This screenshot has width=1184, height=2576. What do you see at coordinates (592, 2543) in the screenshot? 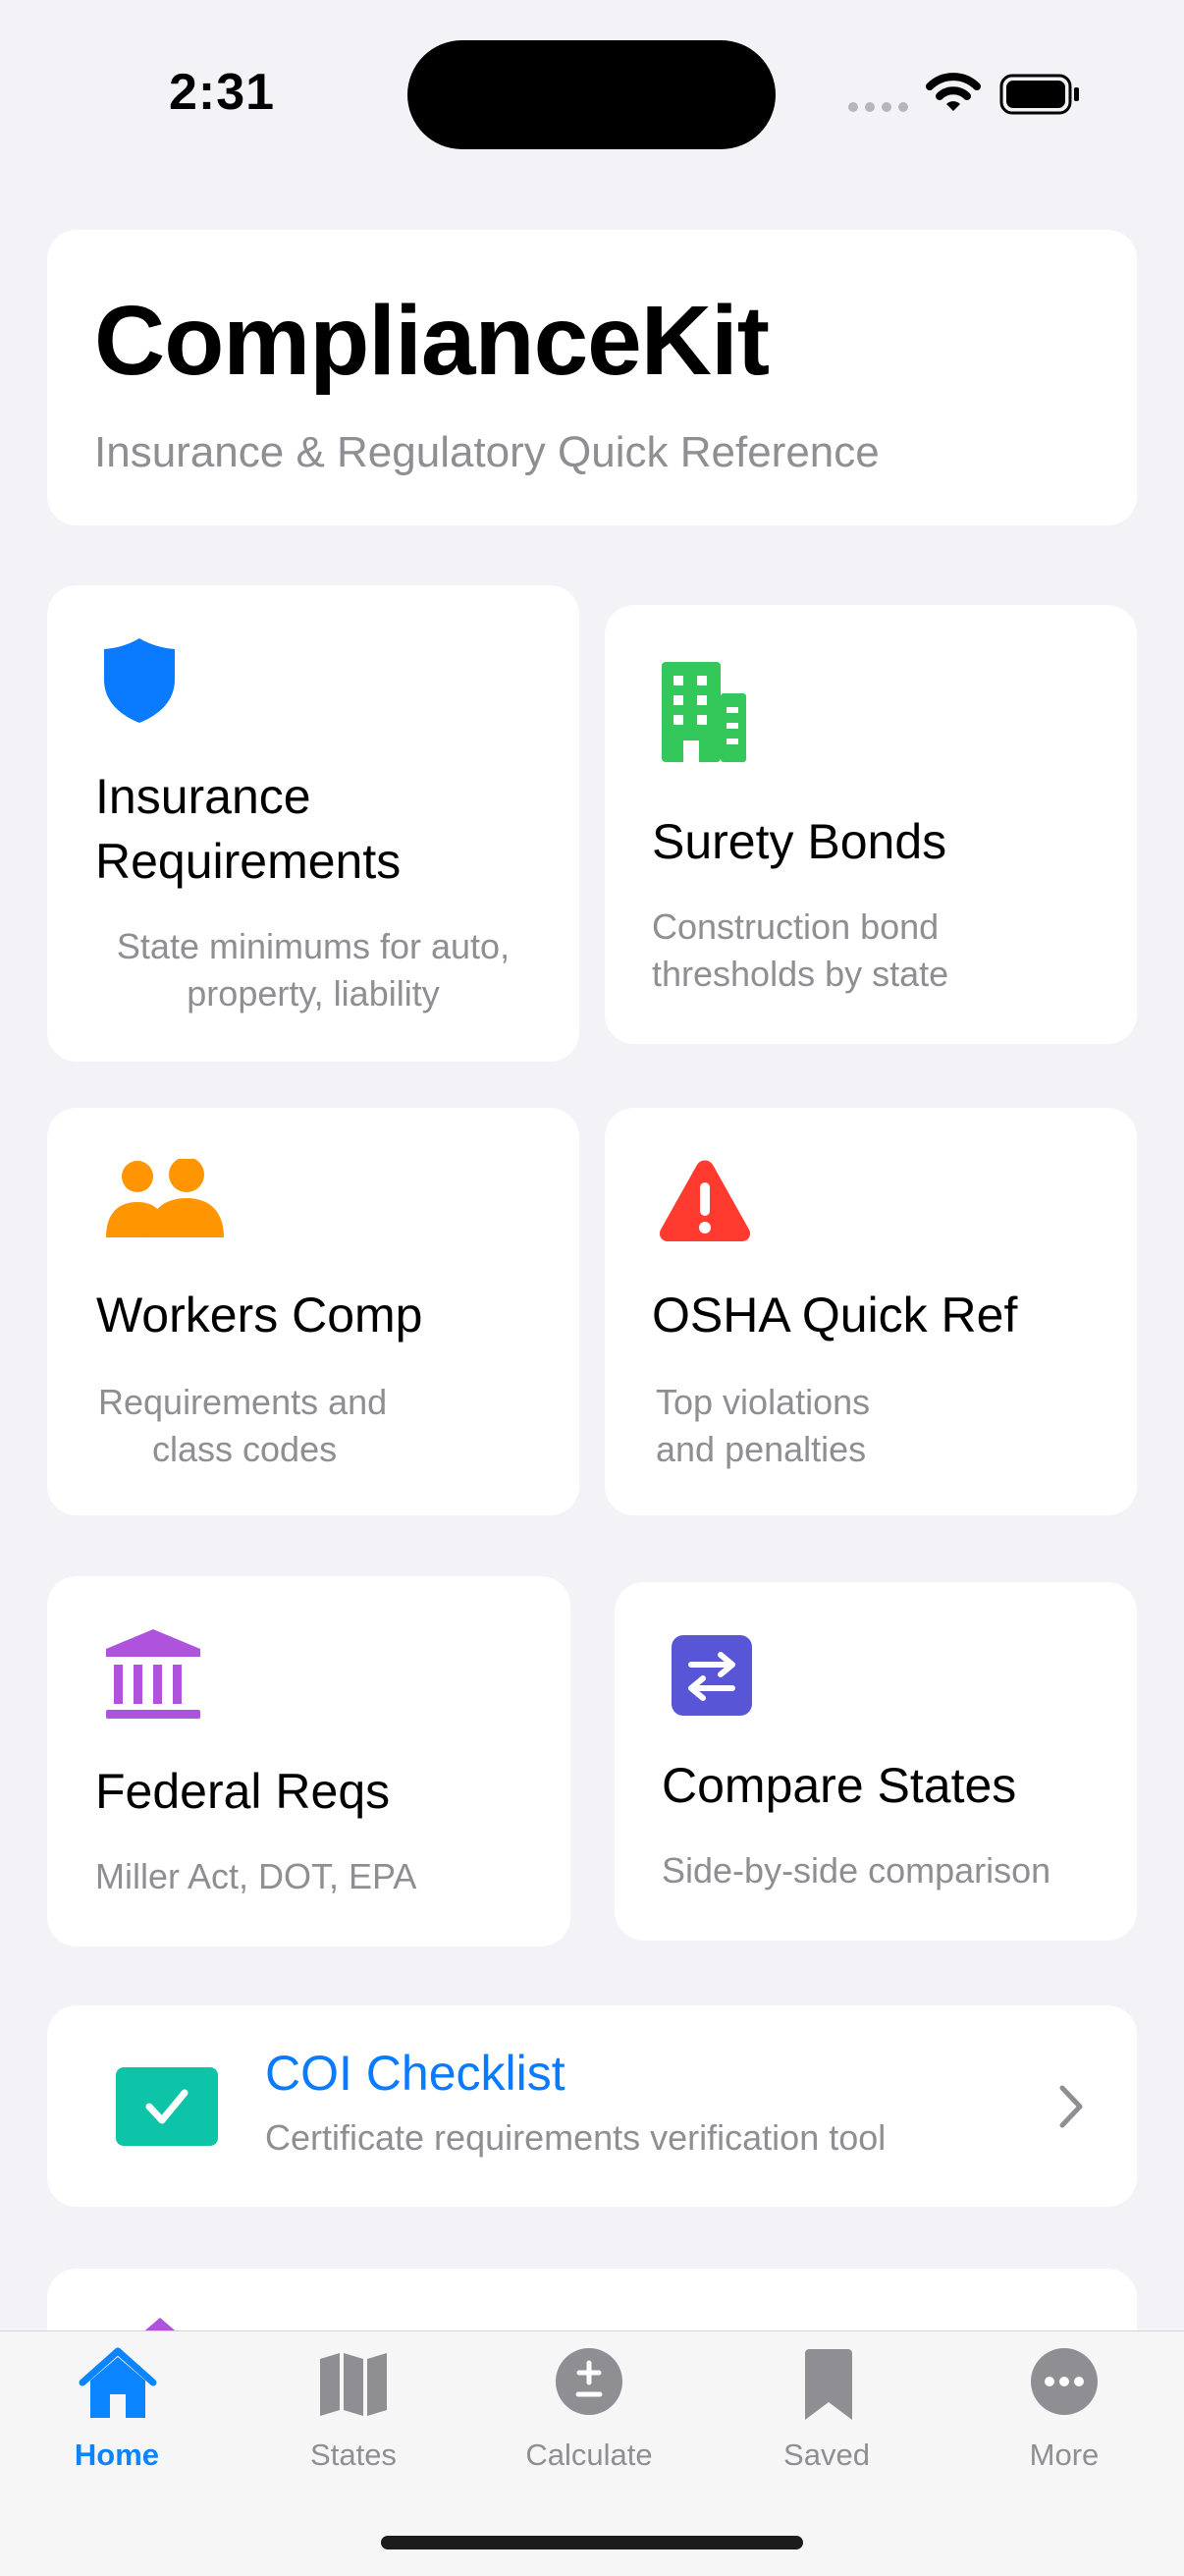
I see `home-indicator` at bounding box center [592, 2543].